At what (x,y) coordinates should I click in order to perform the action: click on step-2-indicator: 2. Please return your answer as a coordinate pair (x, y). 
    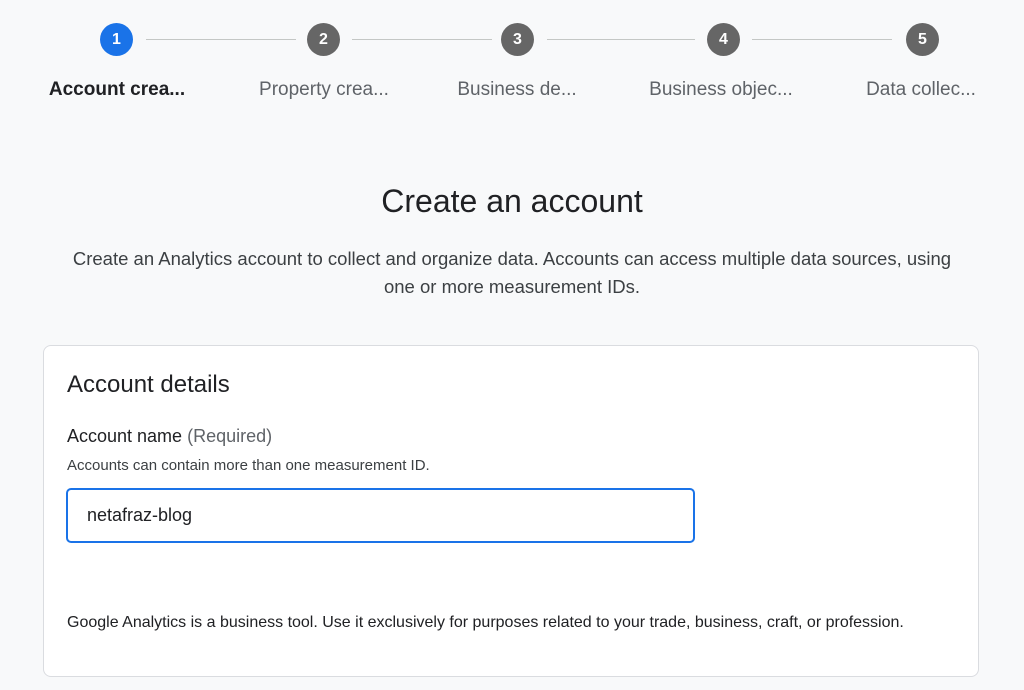
    Looking at the image, I should click on (323, 39).